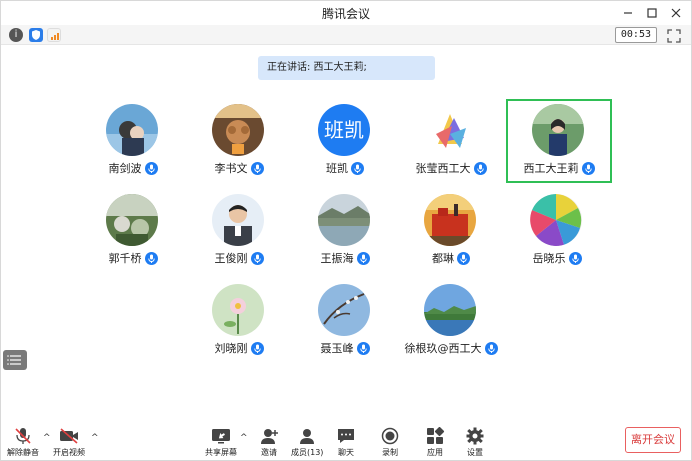 The width and height of the screenshot is (692, 461). Describe the element at coordinates (475, 436) in the screenshot. I see `gear-icon` at that location.